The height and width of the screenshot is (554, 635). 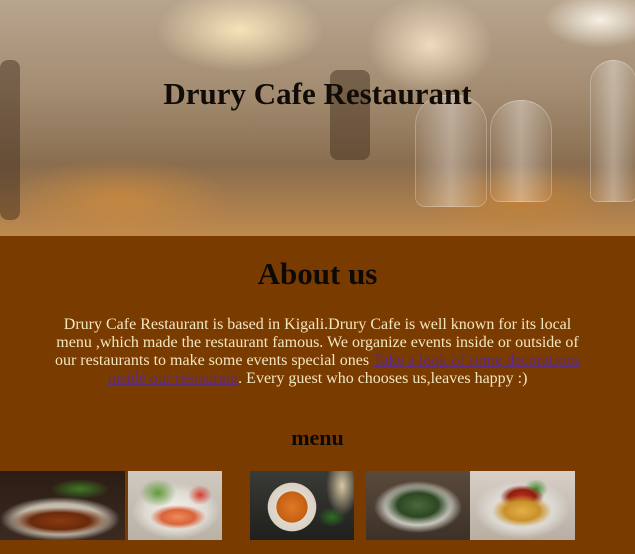 I want to click on menu-image-salmon-plate, so click(x=175, y=505).